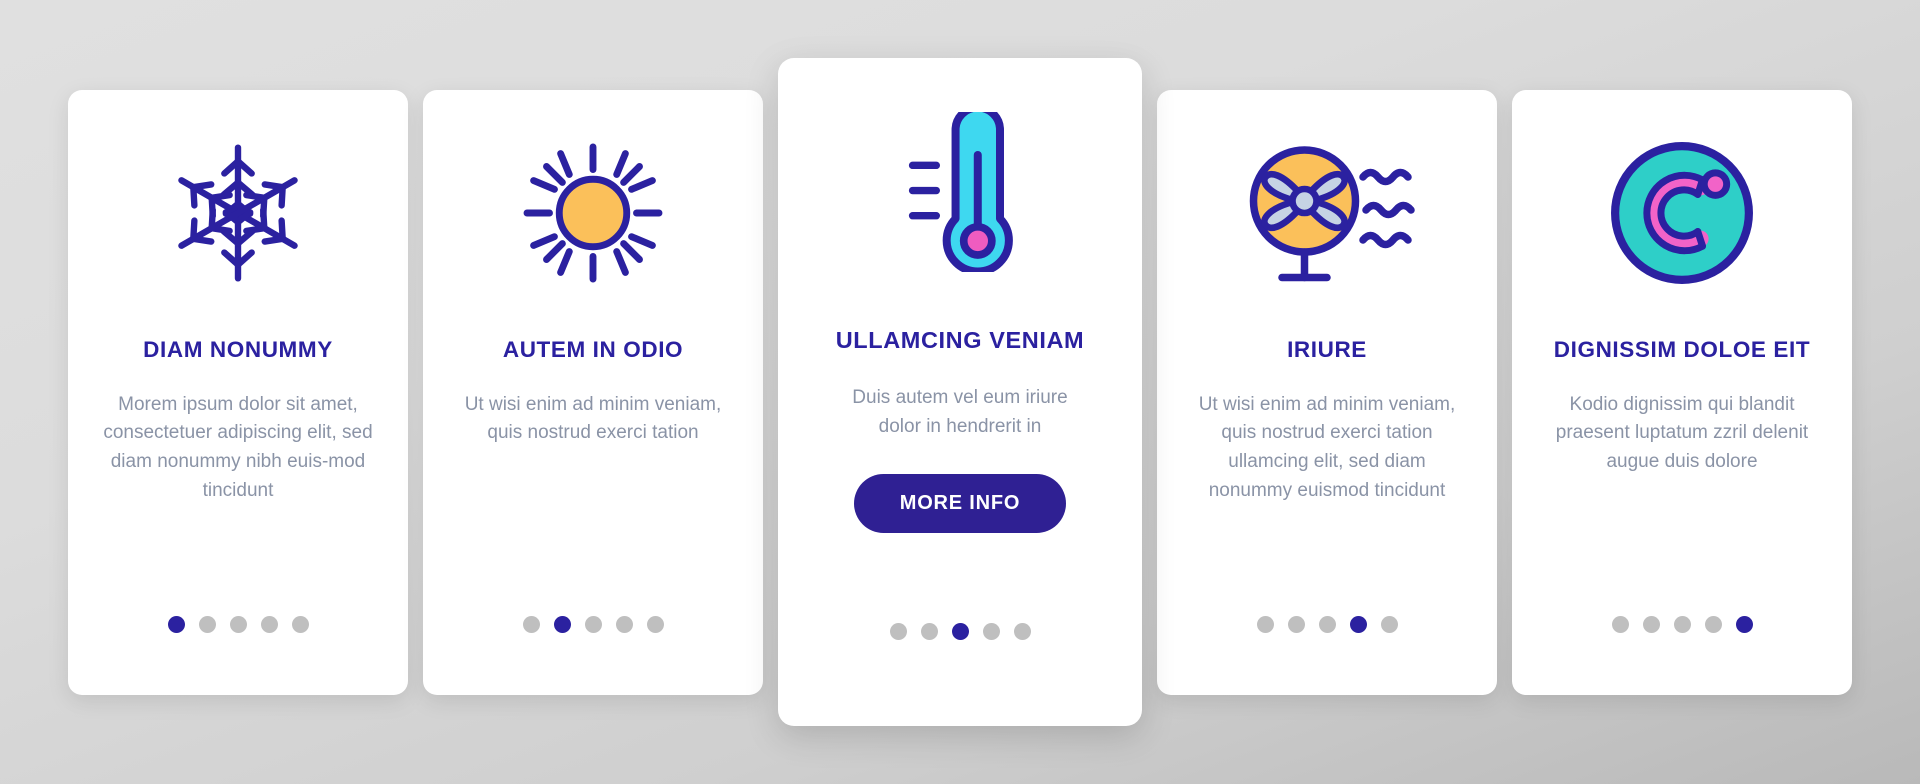 The image size is (1920, 784). I want to click on card-title: DIGNISSIM DOLOE EIT, so click(1682, 349).